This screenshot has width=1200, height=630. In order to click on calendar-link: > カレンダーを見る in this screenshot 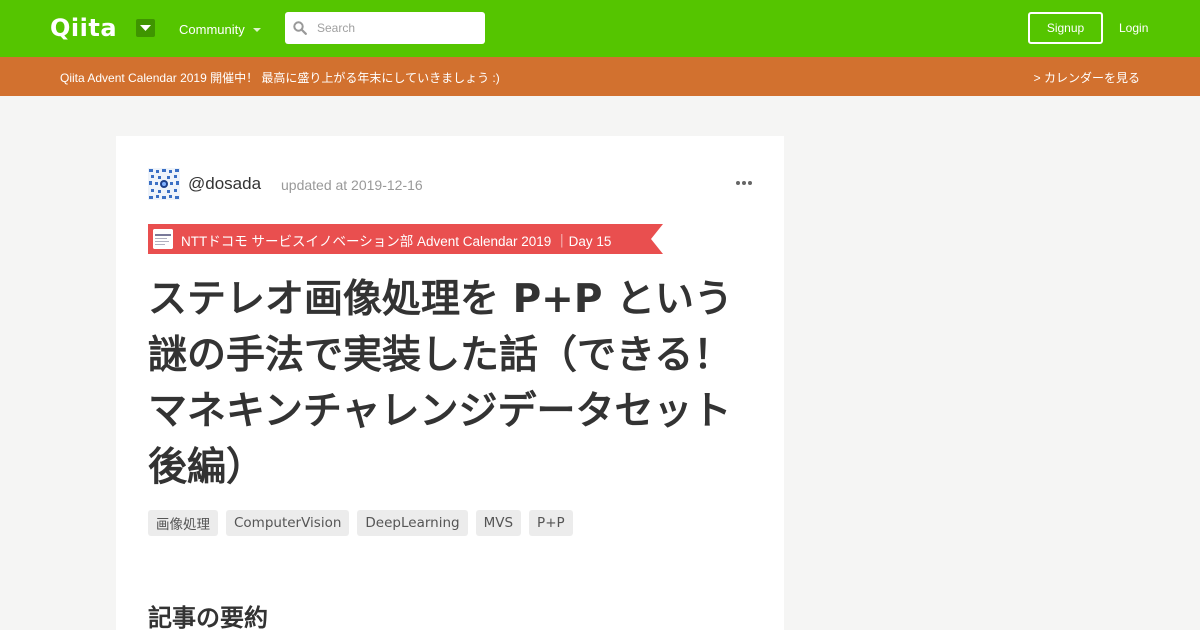, I will do `click(1087, 77)`.